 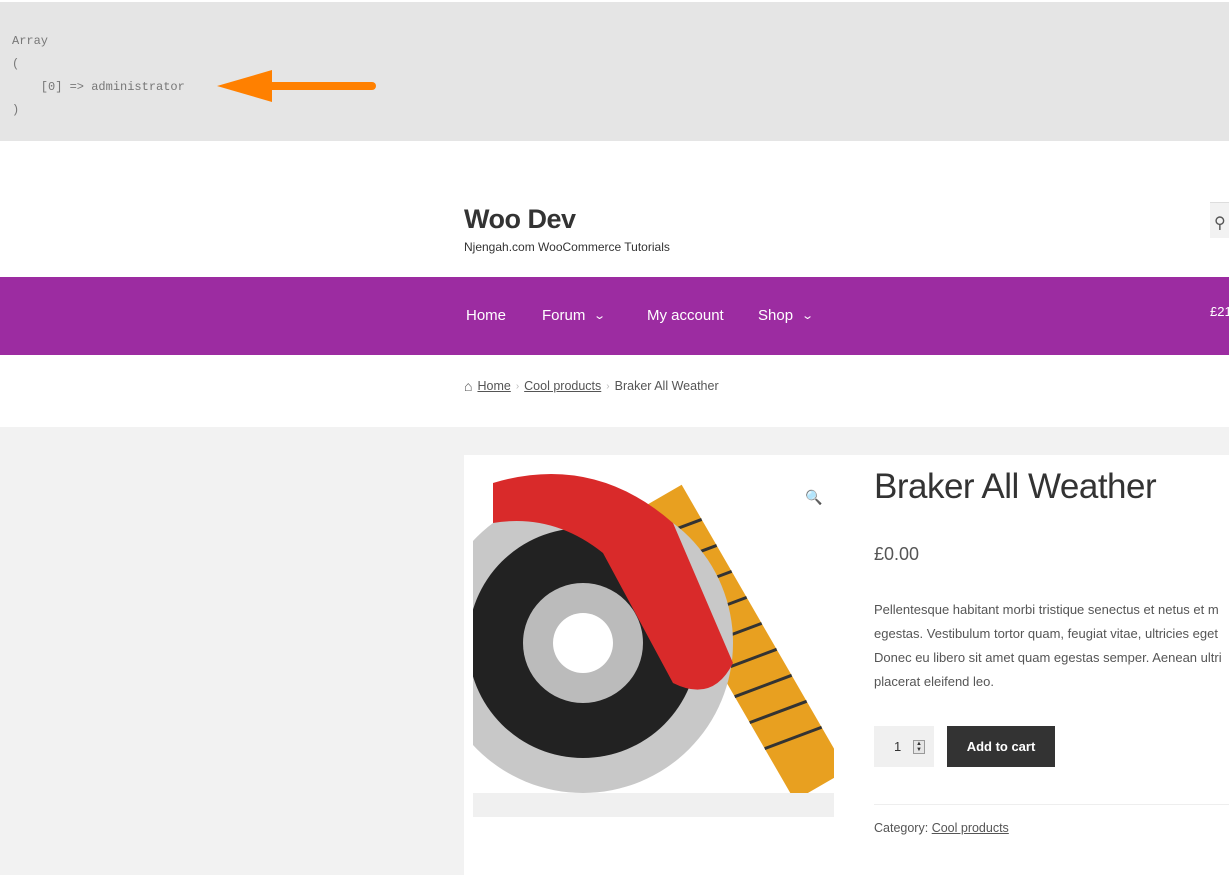 What do you see at coordinates (98, 75) in the screenshot?
I see `debug-text: Array ( [0] => administrator )` at bounding box center [98, 75].